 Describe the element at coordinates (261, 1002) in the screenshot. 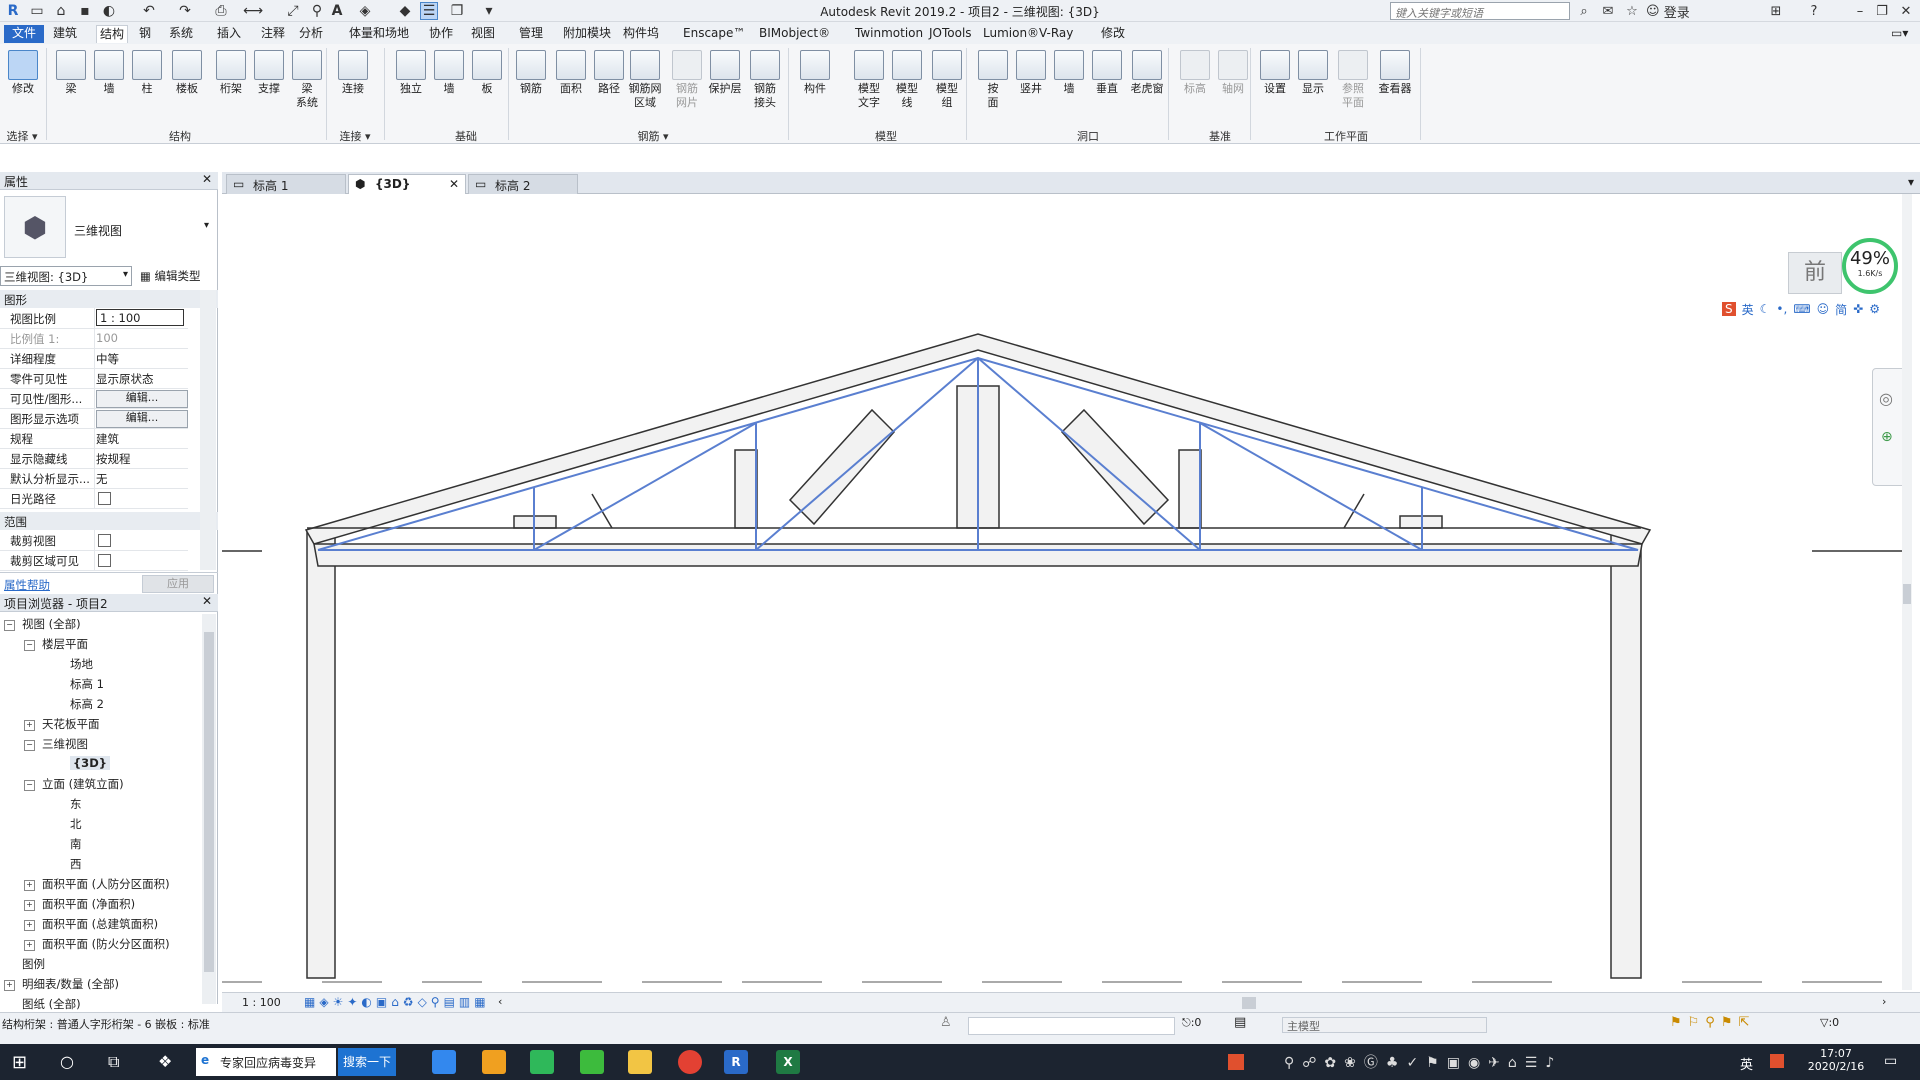

I see `view-scale: 1 : 100` at that location.